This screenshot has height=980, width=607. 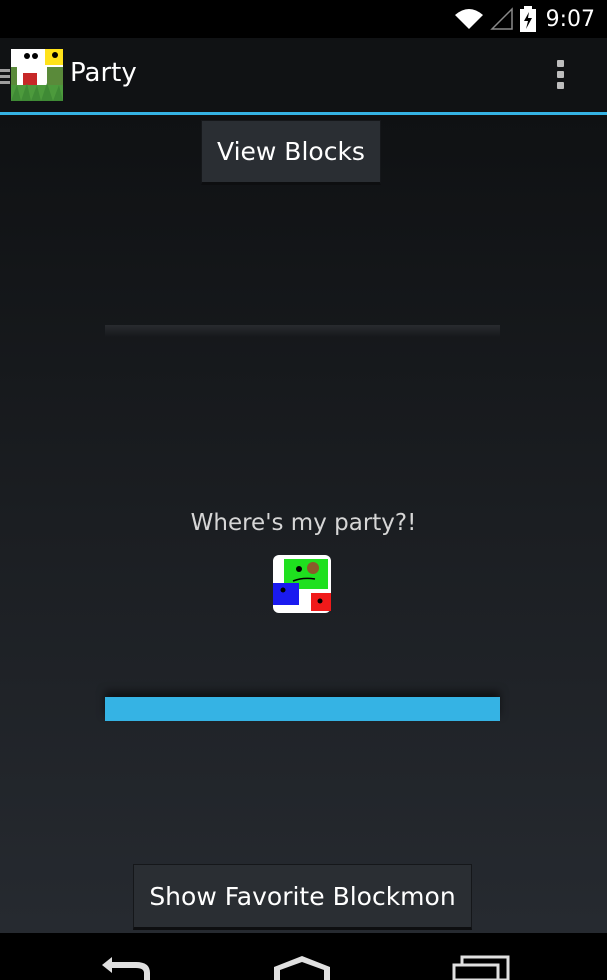 I want to click on party-list-divider, so click(x=302, y=331).